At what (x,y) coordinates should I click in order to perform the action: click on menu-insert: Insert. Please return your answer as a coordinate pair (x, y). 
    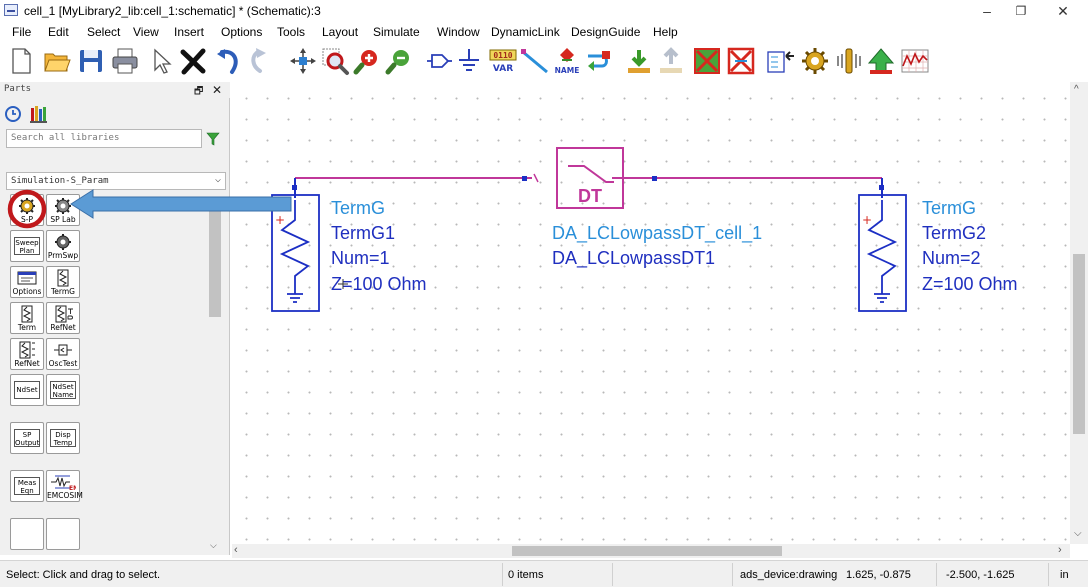
    Looking at the image, I should click on (189, 32).